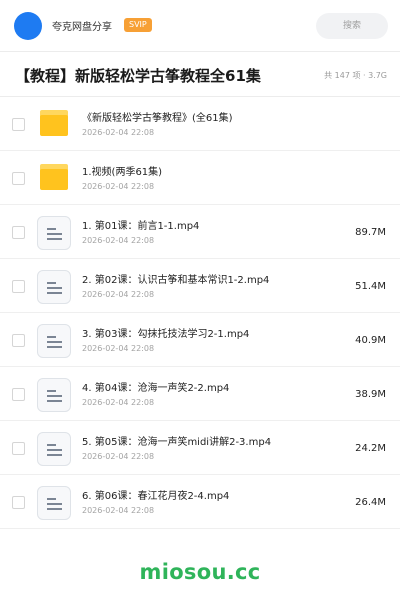  Describe the element at coordinates (82, 27) in the screenshot. I see `app-name: 夸克网盘分享` at that location.